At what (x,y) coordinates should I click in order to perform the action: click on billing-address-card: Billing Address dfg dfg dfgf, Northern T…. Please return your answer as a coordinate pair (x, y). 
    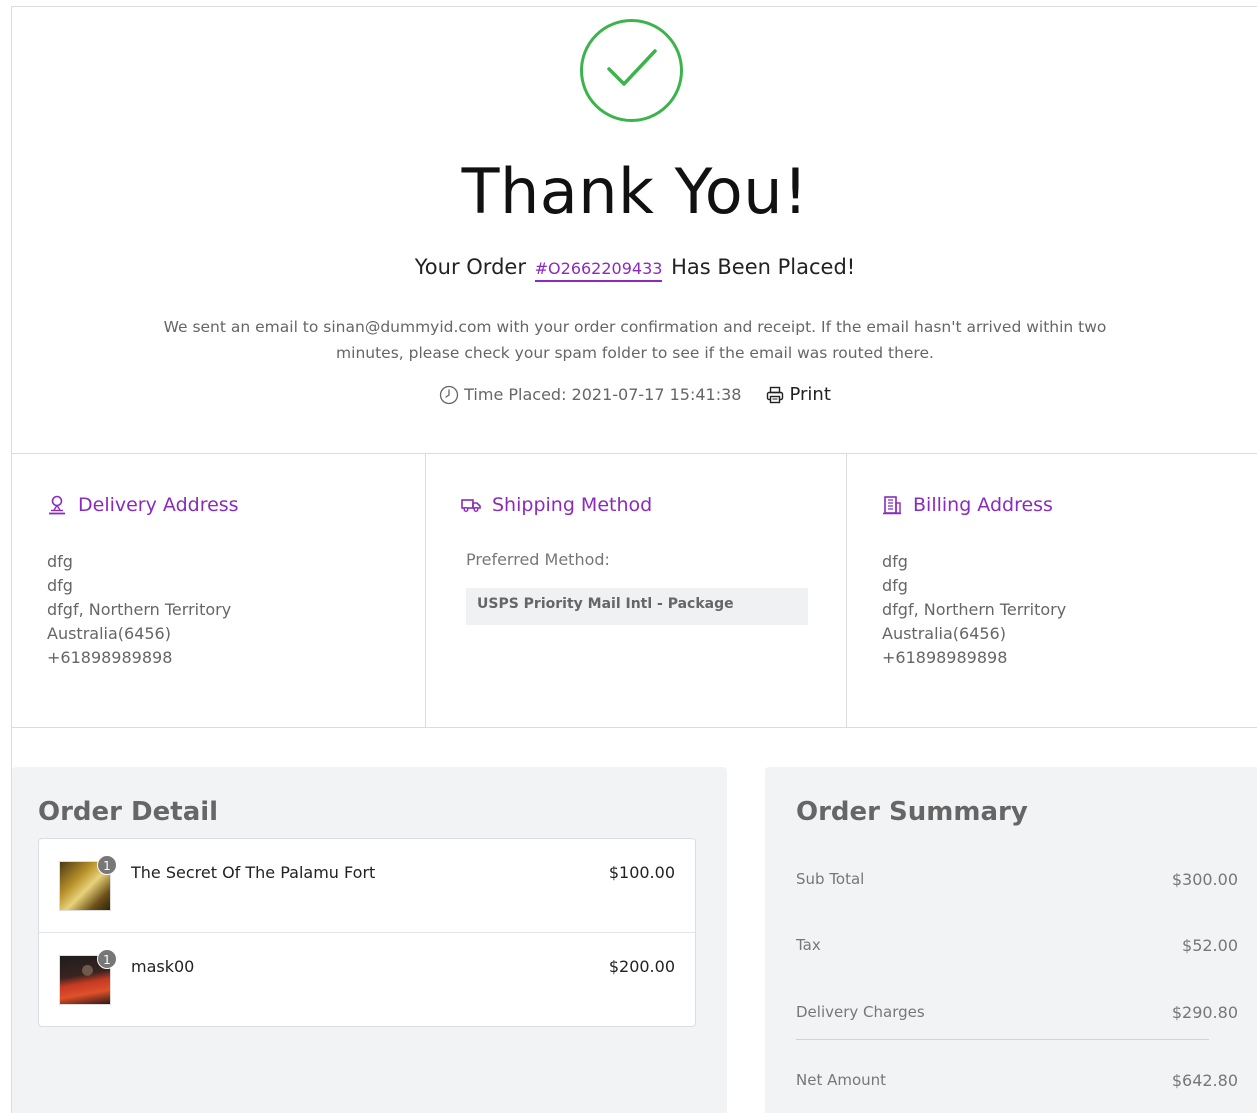
    Looking at the image, I should click on (1052, 590).